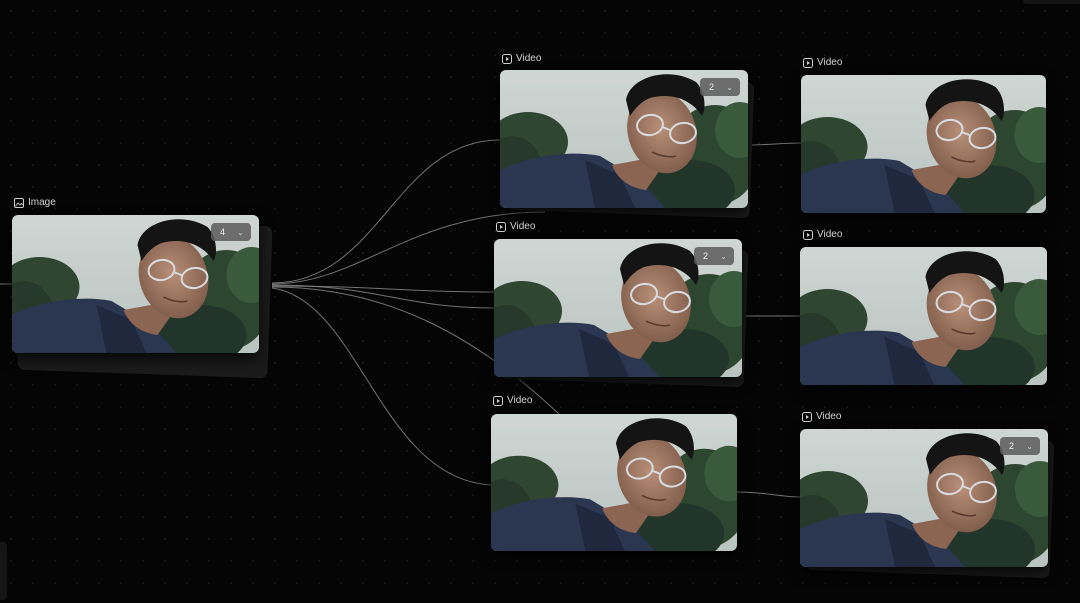 This screenshot has width=1080, height=603. What do you see at coordinates (822, 235) in the screenshot?
I see `video-5-label: Video` at bounding box center [822, 235].